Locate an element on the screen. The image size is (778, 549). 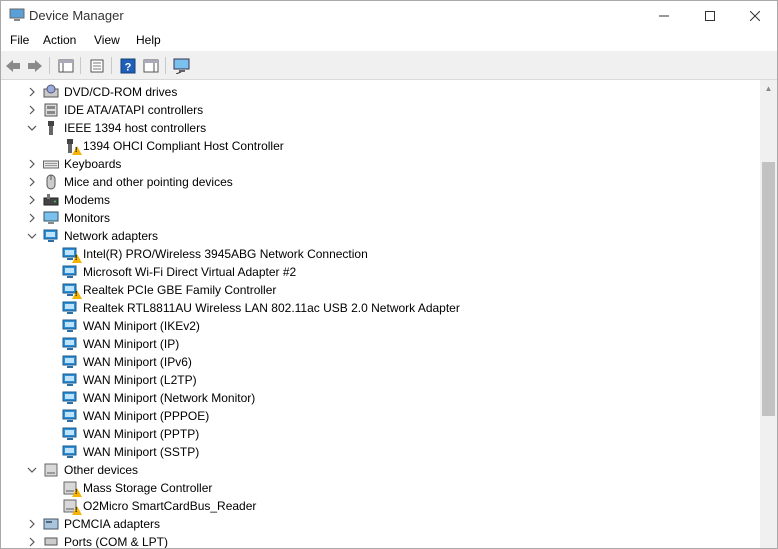
tree-item-label: DVD/CD-ROM drives is located at coordinates (121, 92).